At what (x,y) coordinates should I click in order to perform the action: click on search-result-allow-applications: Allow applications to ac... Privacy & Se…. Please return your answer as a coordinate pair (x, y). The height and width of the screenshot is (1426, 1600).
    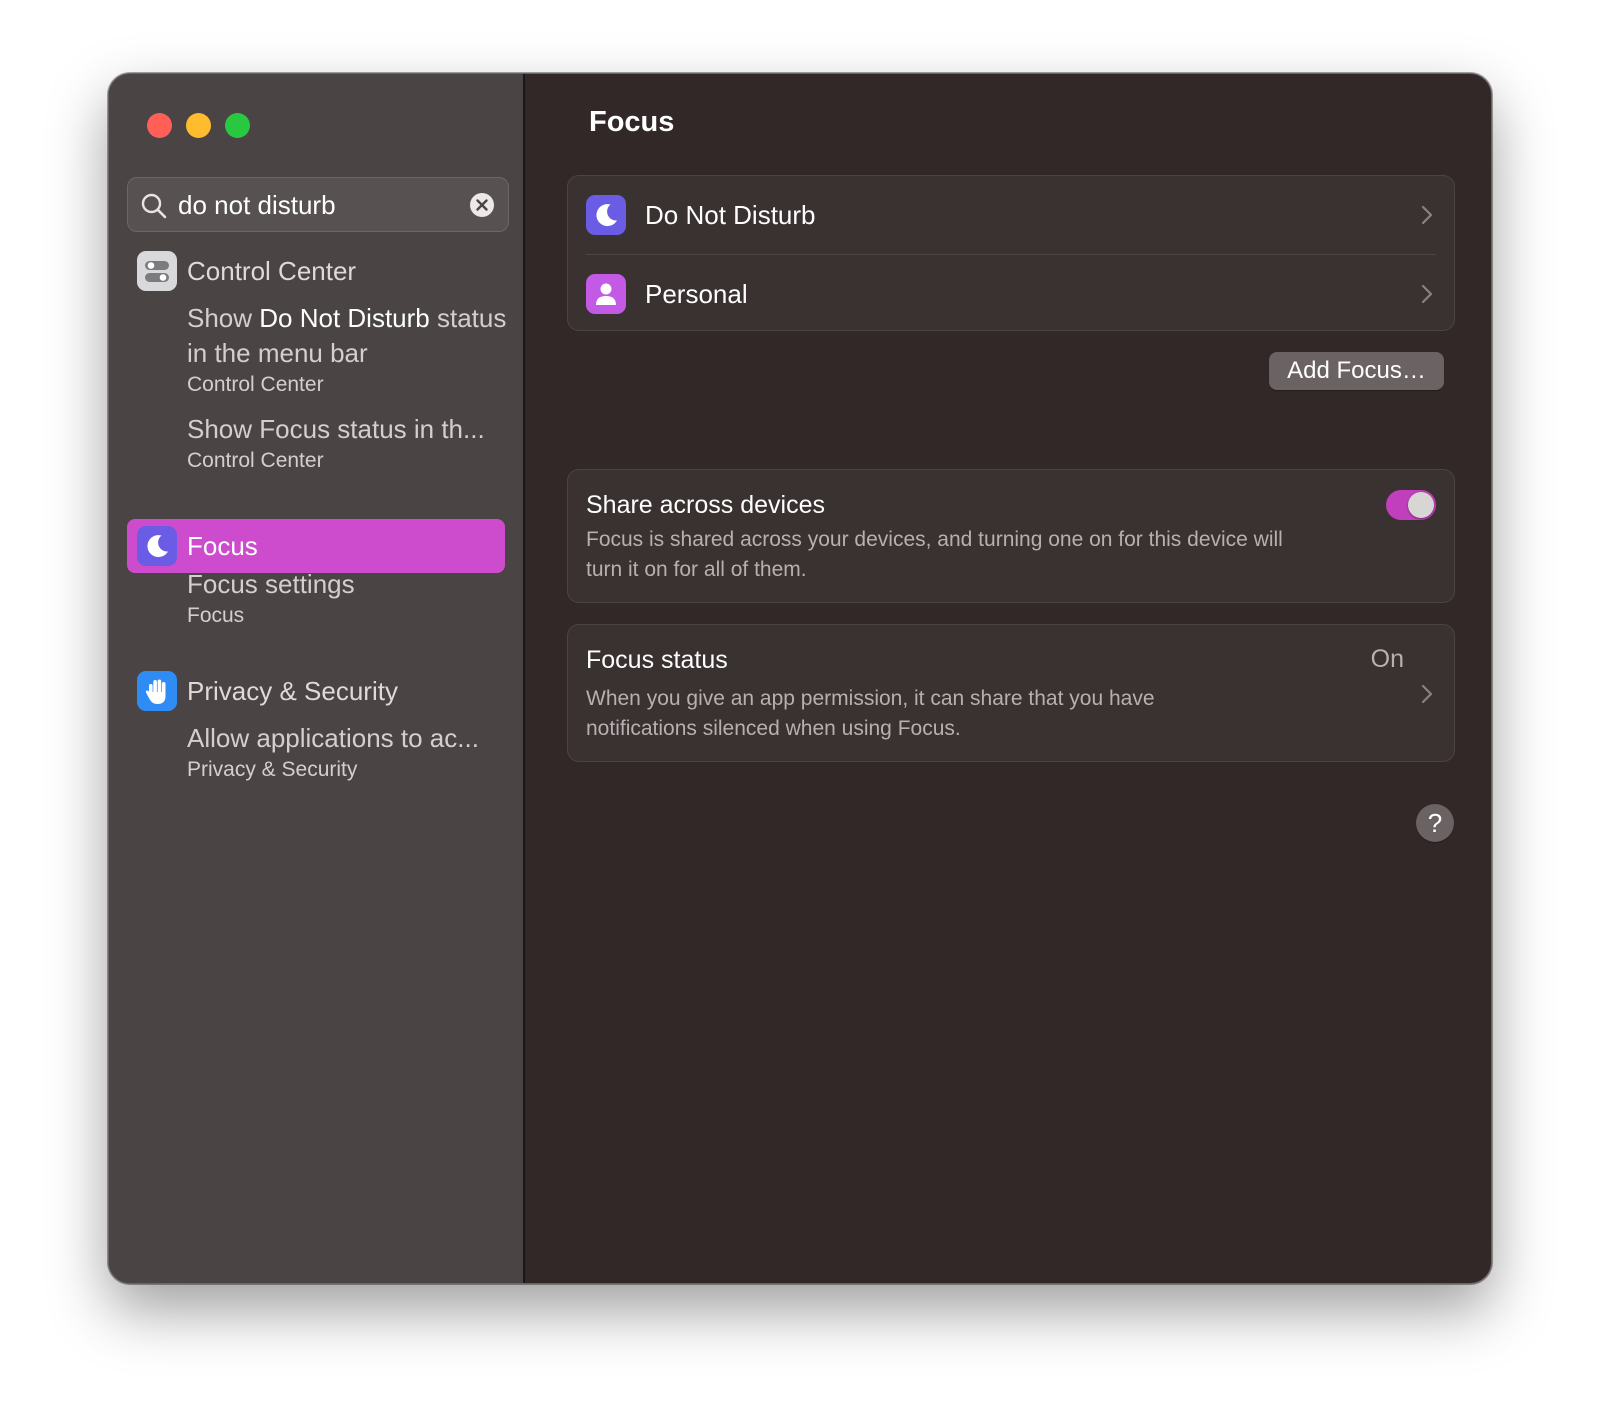
    Looking at the image, I should click on (347, 752).